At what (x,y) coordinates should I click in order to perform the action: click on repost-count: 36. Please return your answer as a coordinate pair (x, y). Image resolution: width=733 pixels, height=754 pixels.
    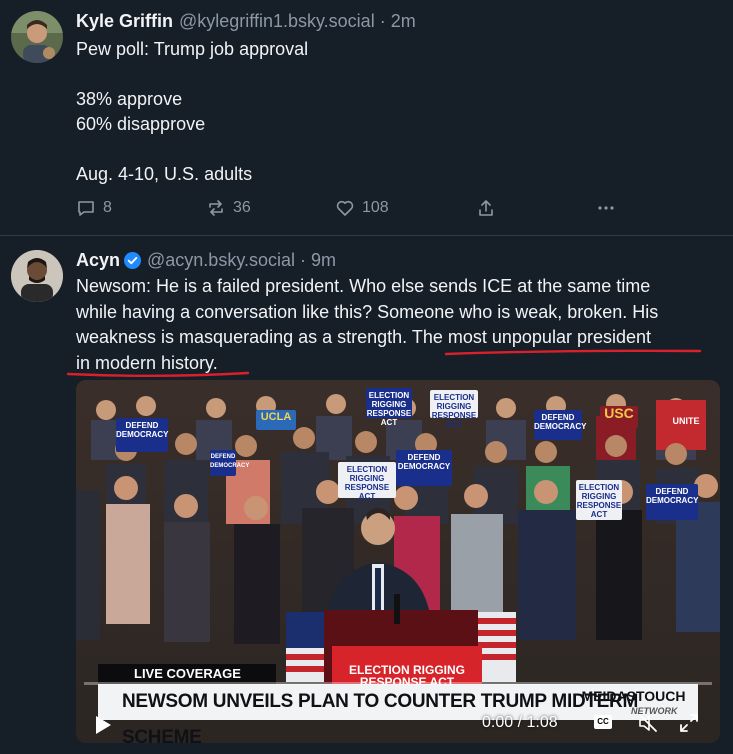
    Looking at the image, I should click on (242, 207).